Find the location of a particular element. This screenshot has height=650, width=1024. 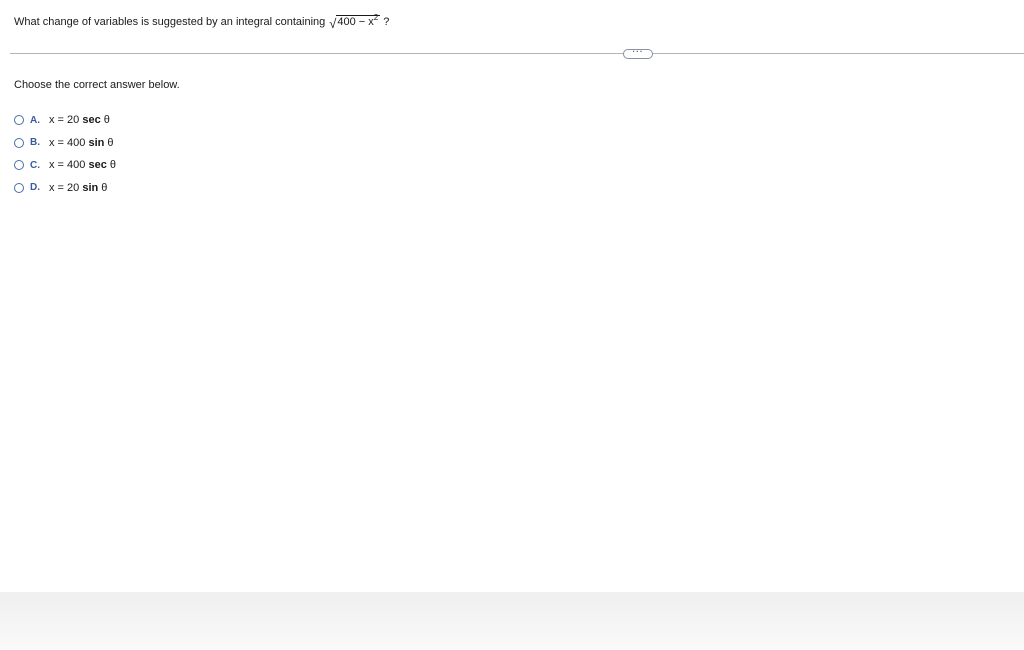

option-letter: B. is located at coordinates (35, 143).